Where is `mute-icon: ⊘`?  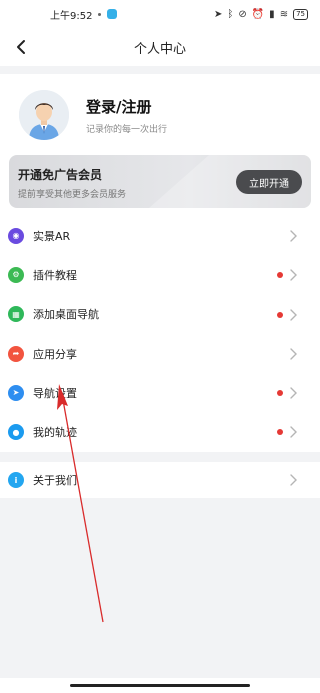
mute-icon: ⊘ is located at coordinates (242, 14).